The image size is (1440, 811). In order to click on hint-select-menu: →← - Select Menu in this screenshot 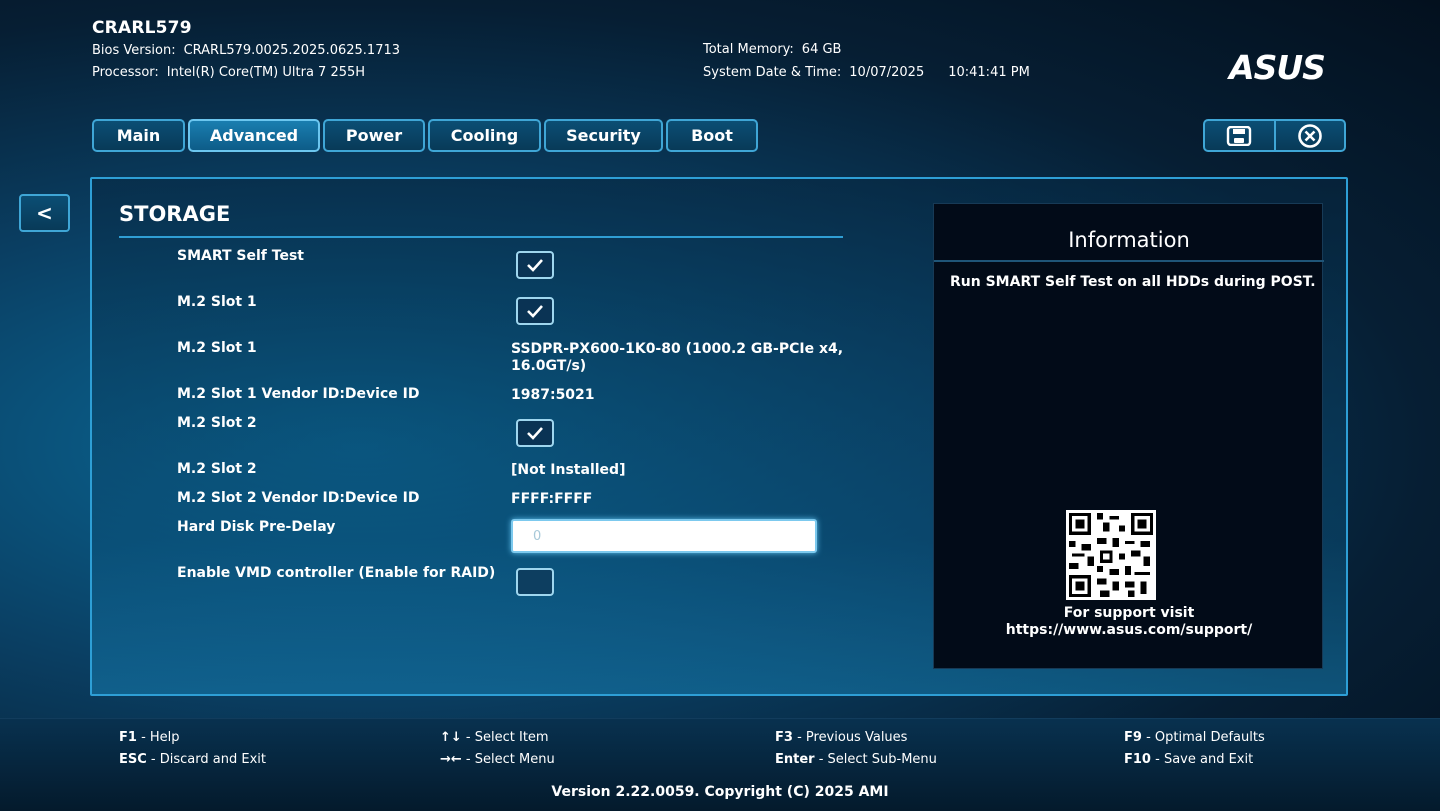, I will do `click(497, 759)`.